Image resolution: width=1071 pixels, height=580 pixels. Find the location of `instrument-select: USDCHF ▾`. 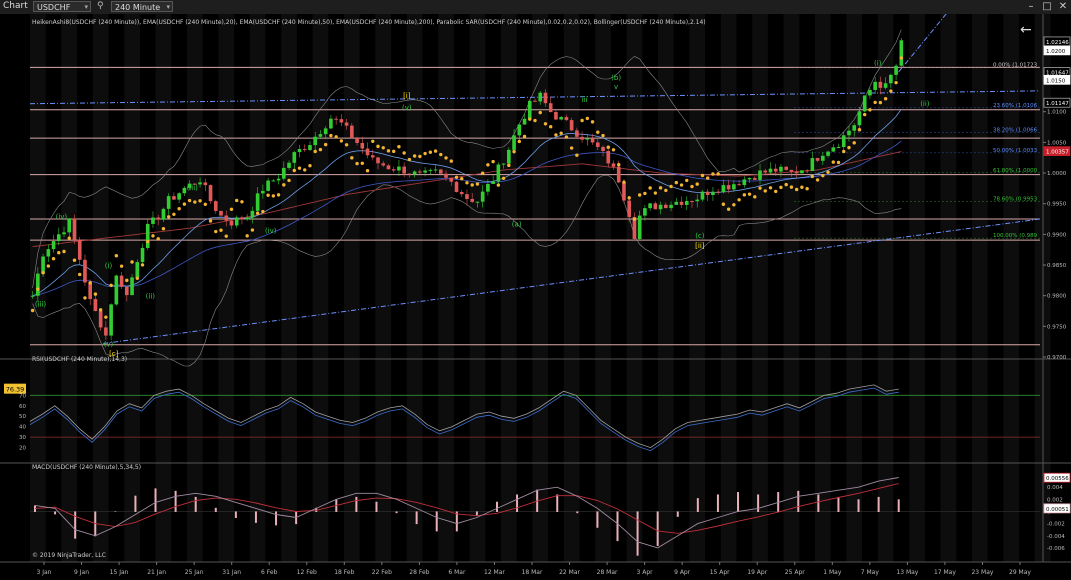

instrument-select: USDCHF ▾ is located at coordinates (62, 6).